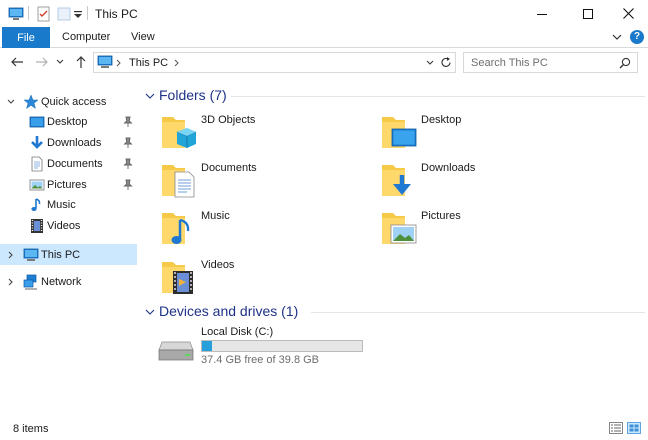 This screenshot has height=440, width=648. I want to click on search-input: Search This PC, so click(509, 63).